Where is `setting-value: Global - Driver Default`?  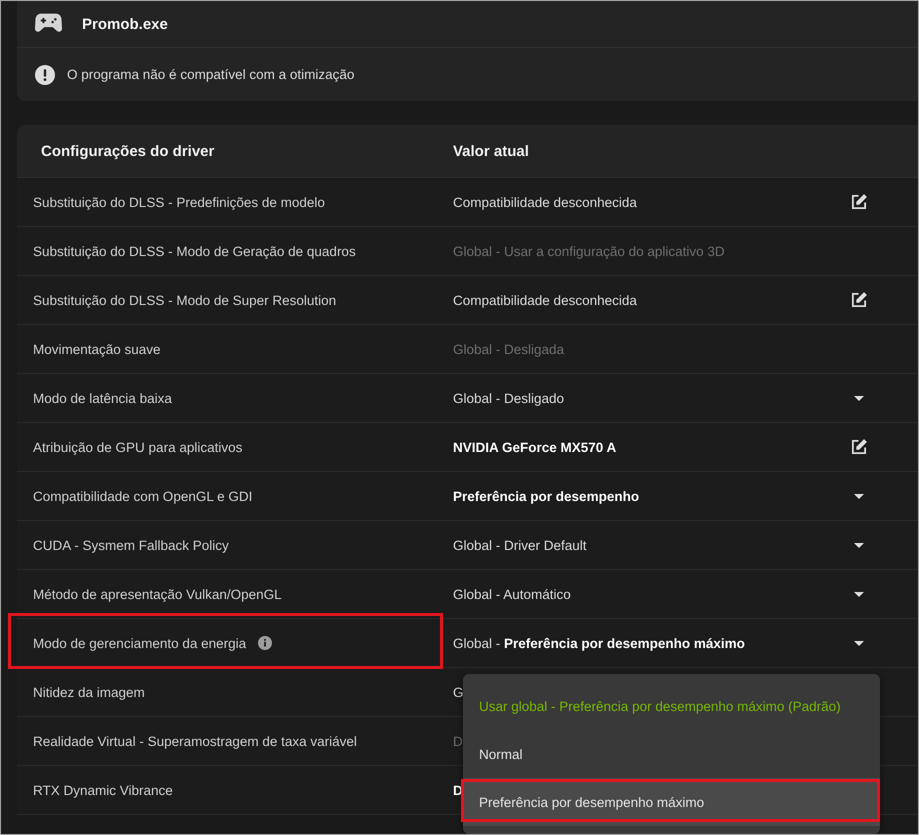 setting-value: Global - Driver Default is located at coordinates (520, 545).